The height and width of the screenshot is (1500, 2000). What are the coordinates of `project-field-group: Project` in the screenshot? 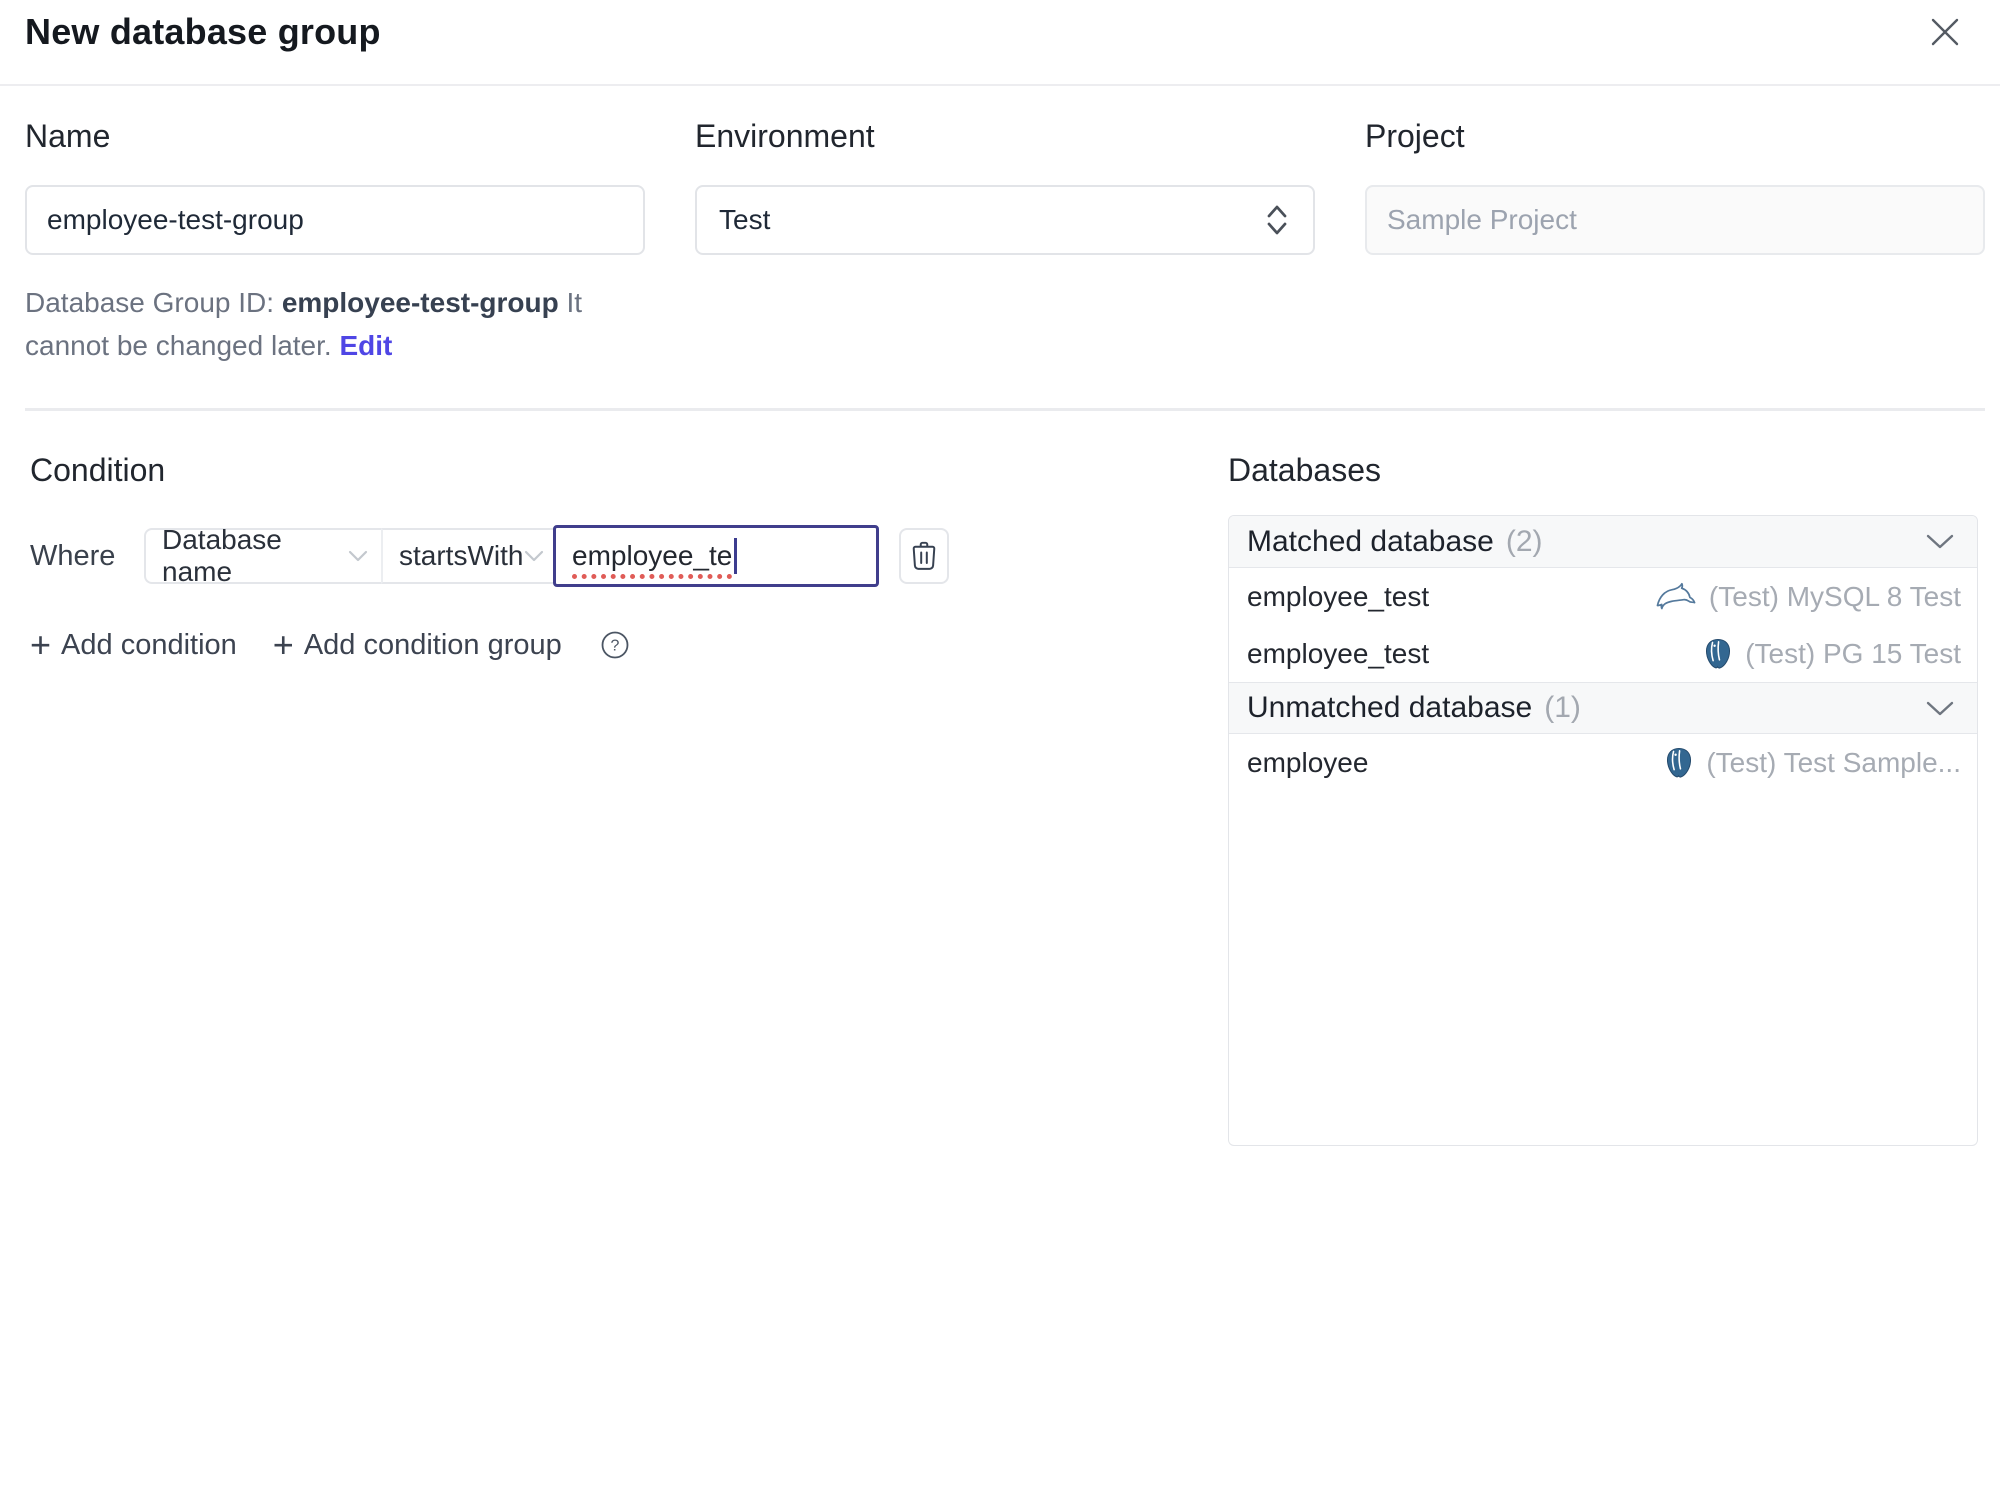 It's located at (1675, 243).